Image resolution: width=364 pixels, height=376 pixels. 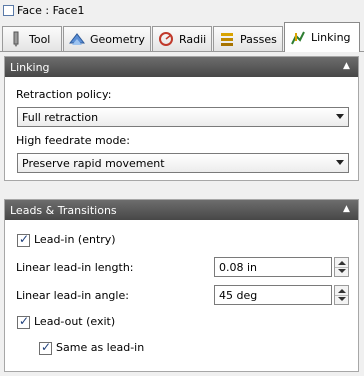 What do you see at coordinates (75, 321) in the screenshot?
I see `lead-out-label: Lead-out (exit)` at bounding box center [75, 321].